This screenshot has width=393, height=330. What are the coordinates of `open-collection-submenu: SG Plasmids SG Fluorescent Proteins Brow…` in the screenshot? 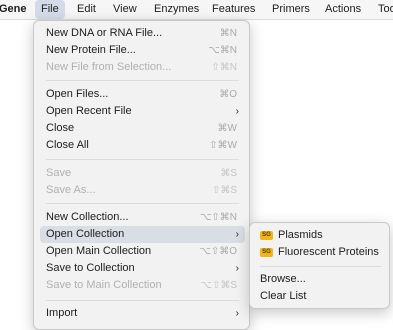 It's located at (319, 265).